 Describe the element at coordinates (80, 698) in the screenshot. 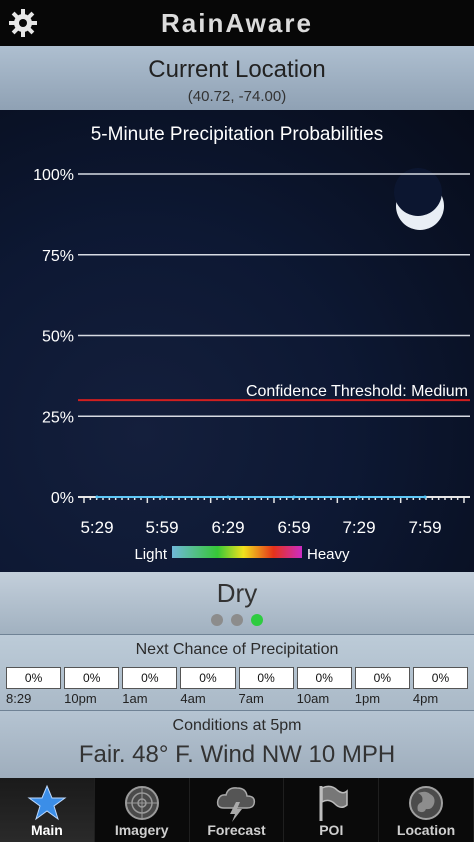

I see `precip-chance-time: 10pm` at that location.